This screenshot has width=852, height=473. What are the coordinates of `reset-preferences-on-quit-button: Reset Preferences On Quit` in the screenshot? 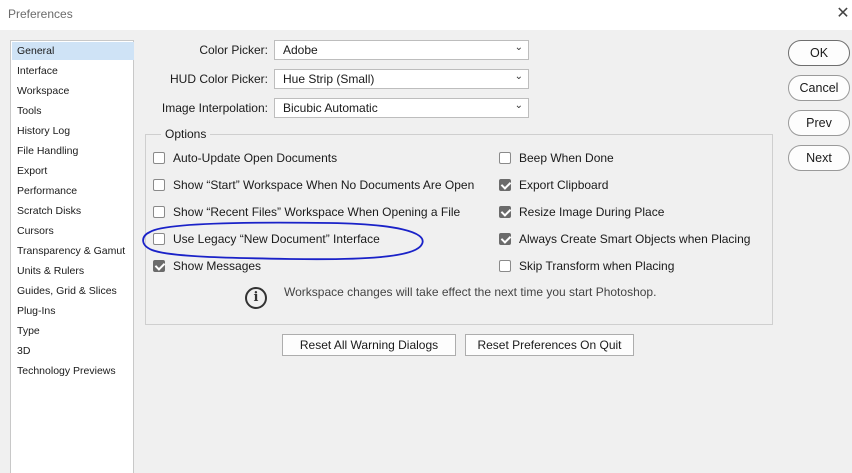 It's located at (549, 345).